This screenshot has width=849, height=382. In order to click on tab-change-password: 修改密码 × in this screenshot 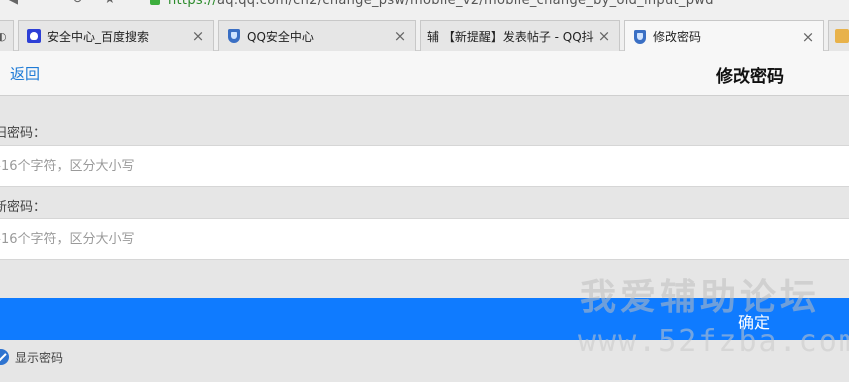, I will do `click(724, 36)`.